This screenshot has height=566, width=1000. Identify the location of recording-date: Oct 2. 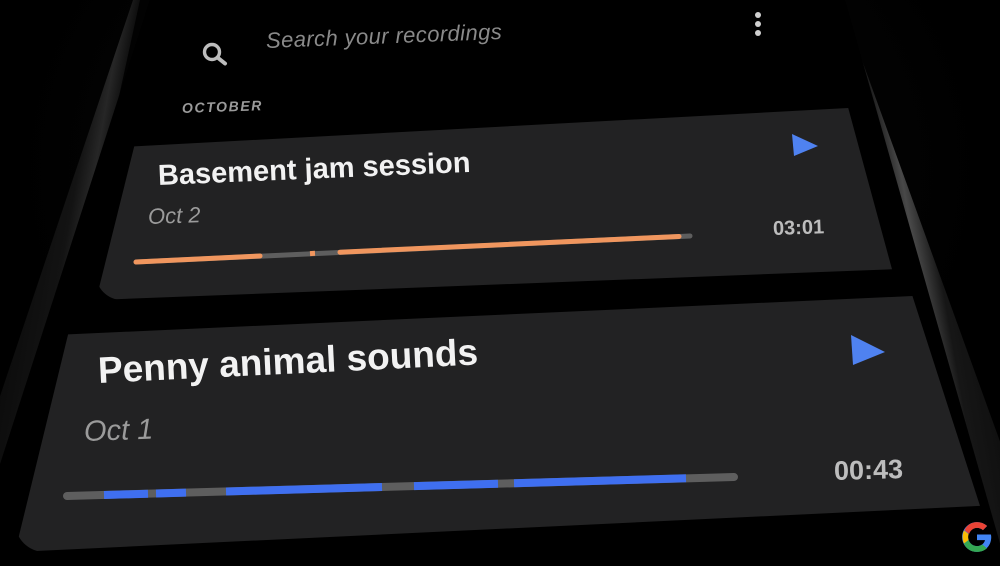
(174, 215).